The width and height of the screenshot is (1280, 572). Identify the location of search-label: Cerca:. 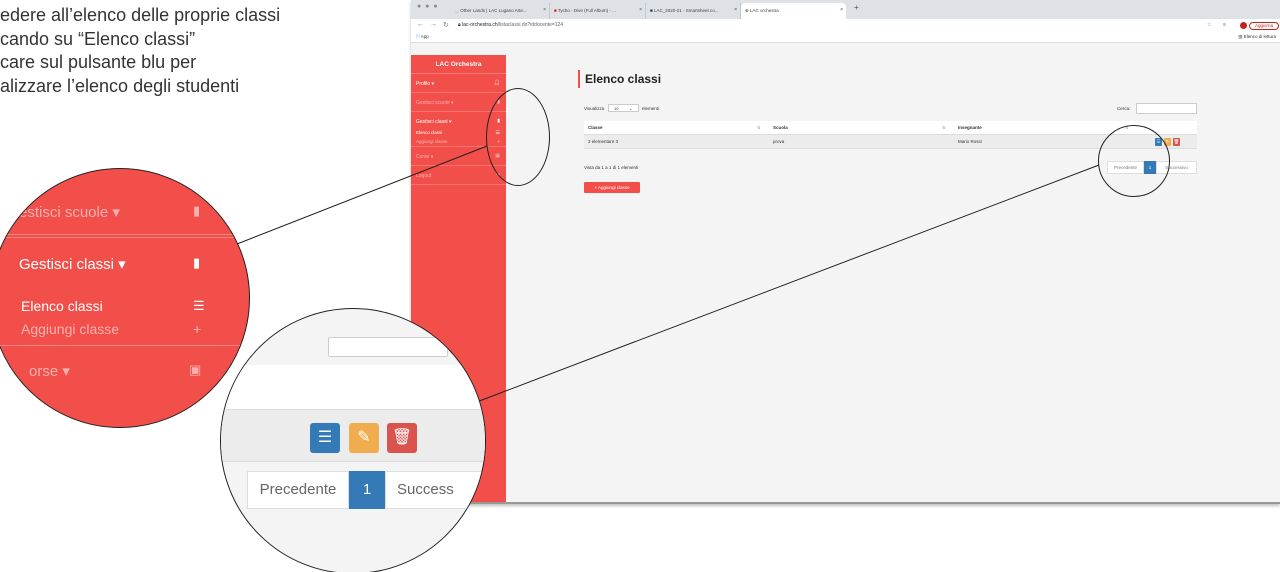
(1124, 108).